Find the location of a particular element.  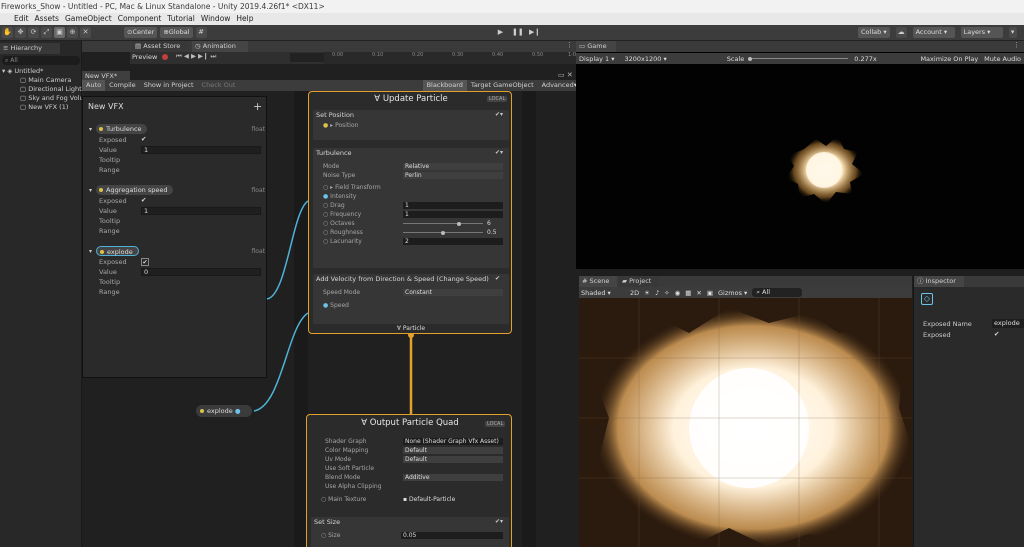

size-field: 0.05 is located at coordinates (452, 535).